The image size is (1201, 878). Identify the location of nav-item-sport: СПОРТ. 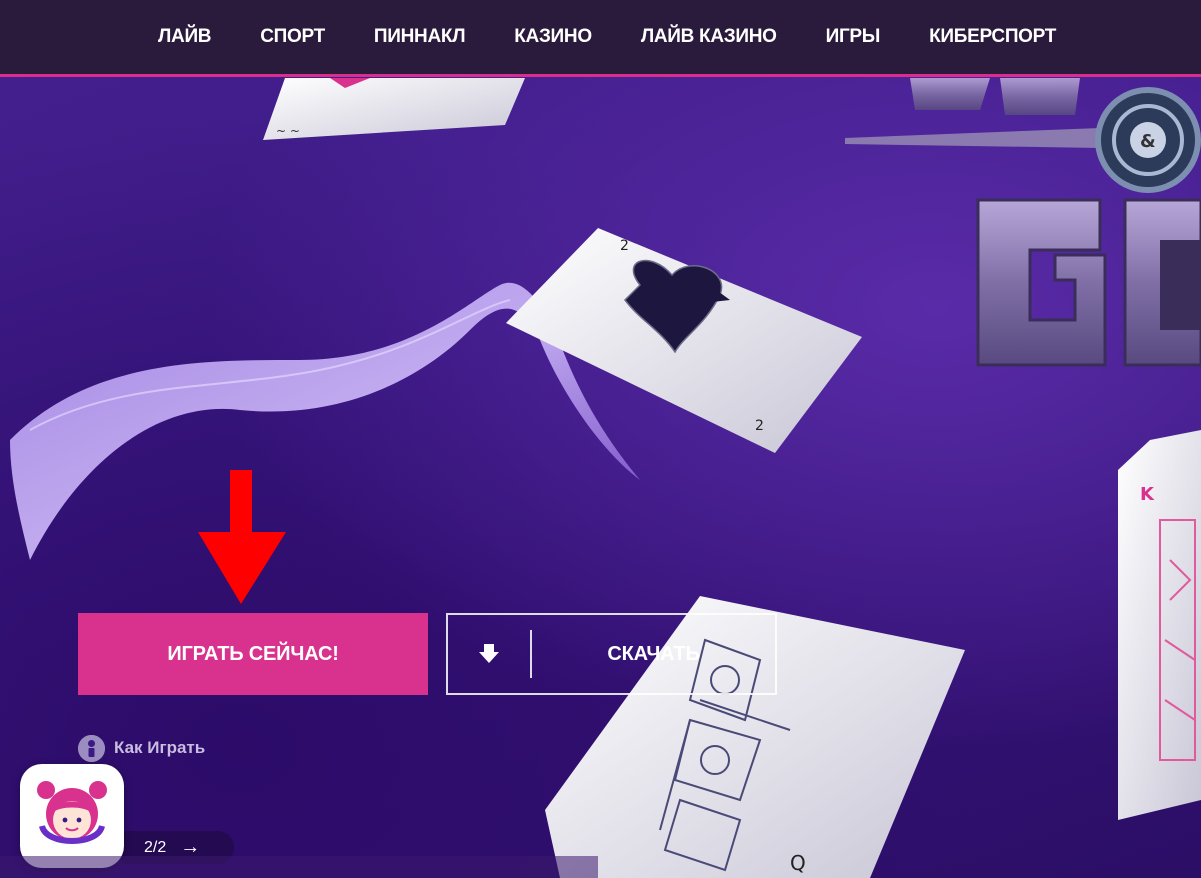
(292, 37).